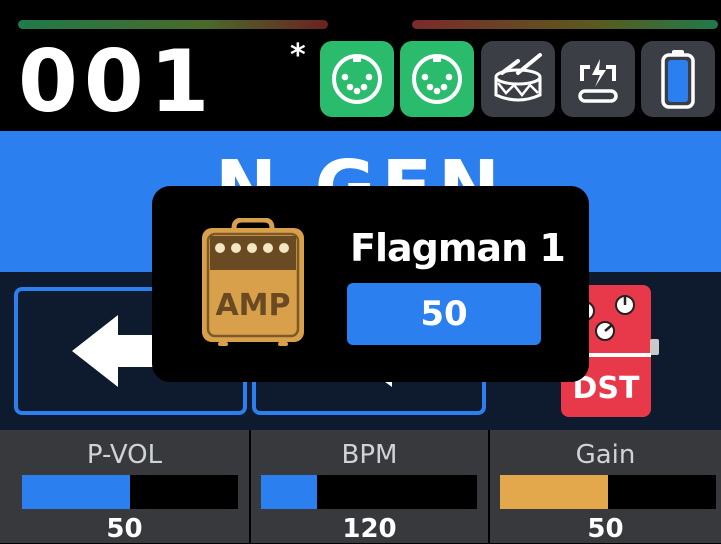 The width and height of the screenshot is (721, 544). What do you see at coordinates (678, 79) in the screenshot?
I see `battery-icon` at bounding box center [678, 79].